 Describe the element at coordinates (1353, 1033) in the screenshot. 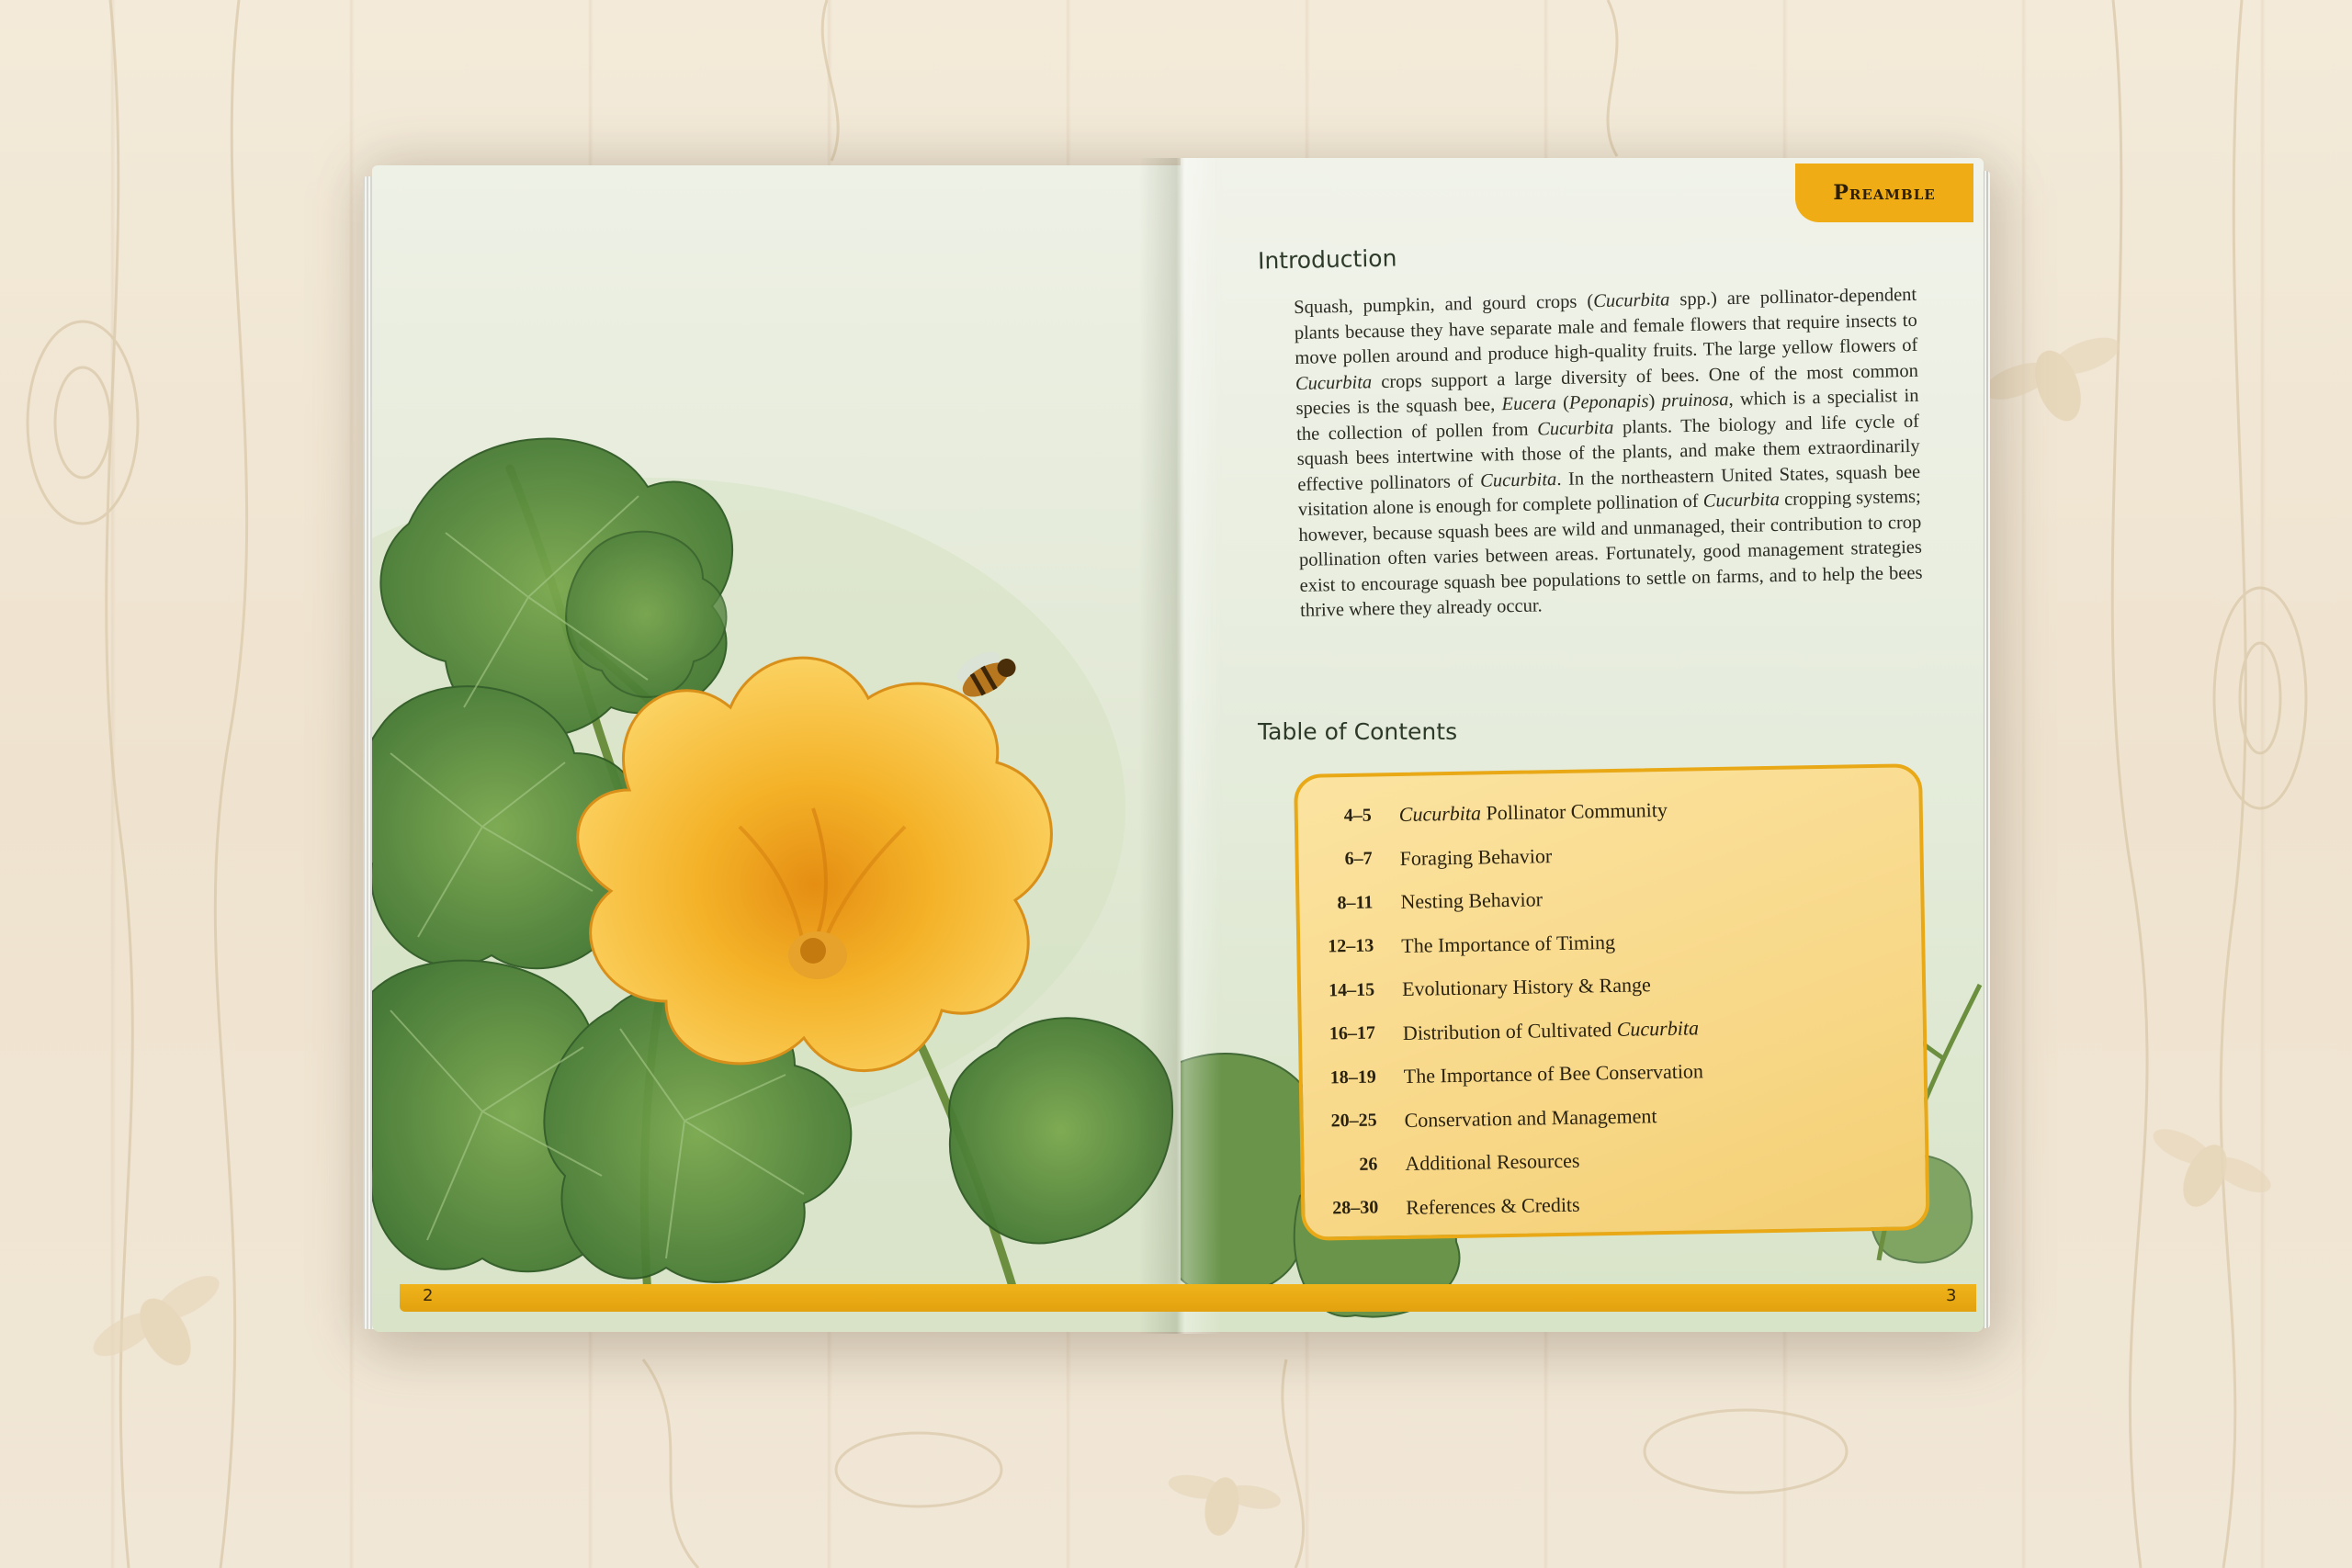

I see `toc-entry-pages: 16–17` at that location.